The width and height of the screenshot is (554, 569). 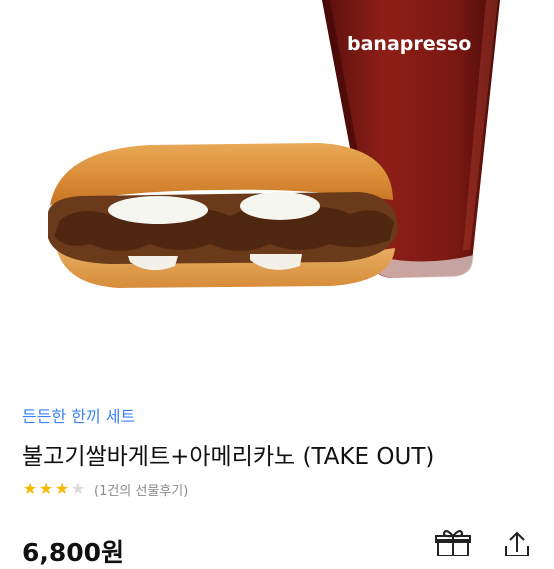 What do you see at coordinates (228, 457) in the screenshot?
I see `product-title: 불고기쌀바게트+아메리카노 (TAKE OUT)` at bounding box center [228, 457].